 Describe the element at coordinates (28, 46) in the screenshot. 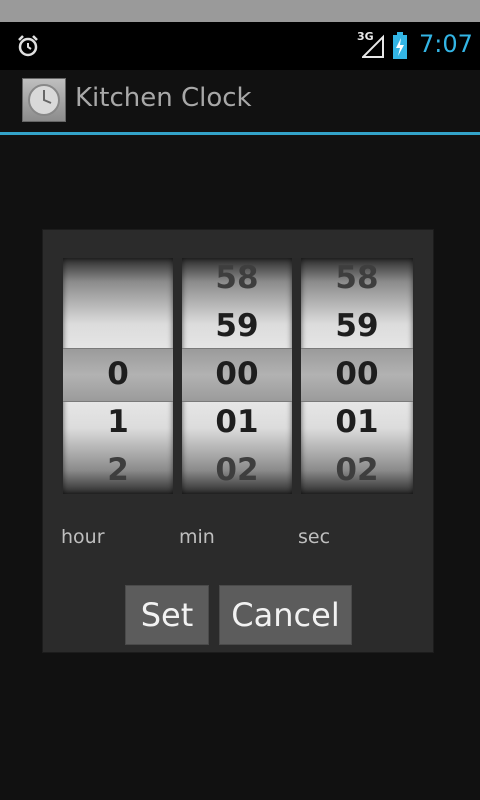

I see `alarm-icon` at that location.